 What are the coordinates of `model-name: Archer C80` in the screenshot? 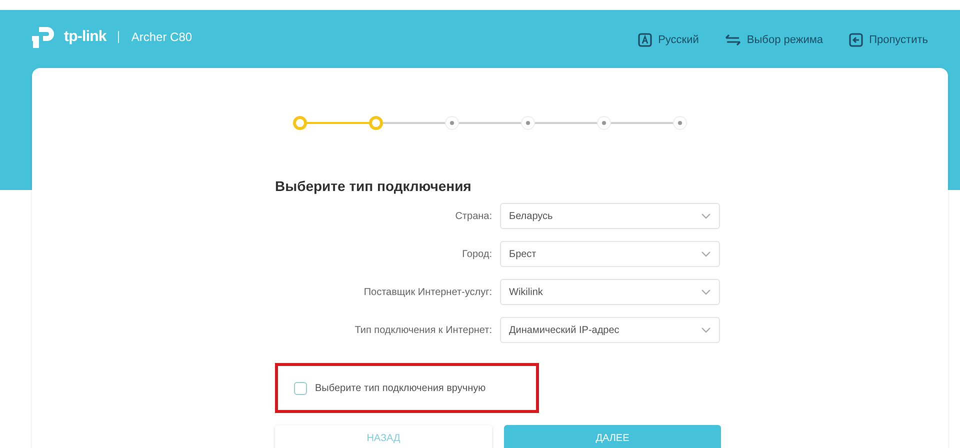 It's located at (161, 37).